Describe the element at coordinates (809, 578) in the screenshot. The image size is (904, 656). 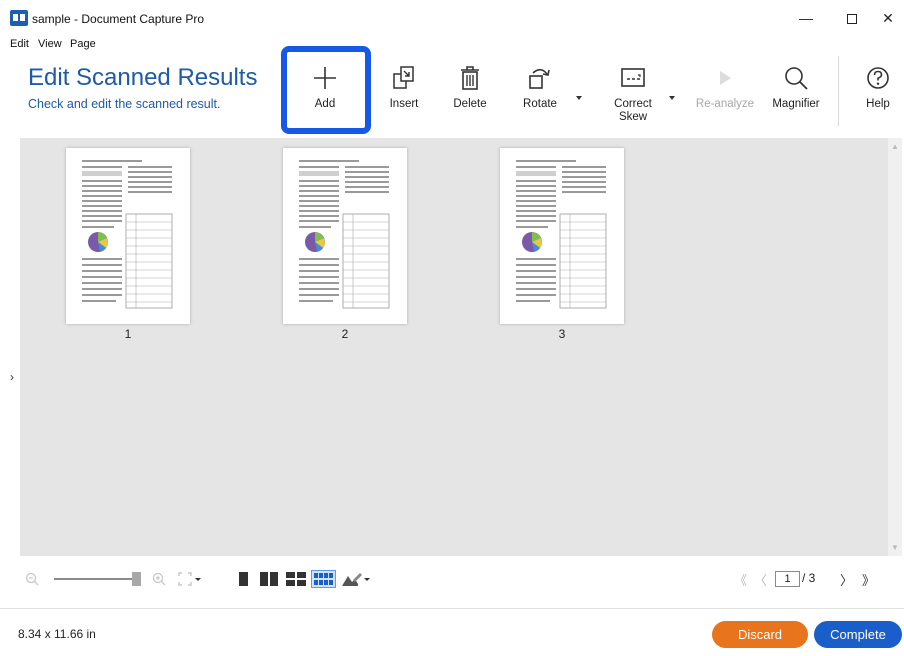
I see `page-total: / 3` at that location.